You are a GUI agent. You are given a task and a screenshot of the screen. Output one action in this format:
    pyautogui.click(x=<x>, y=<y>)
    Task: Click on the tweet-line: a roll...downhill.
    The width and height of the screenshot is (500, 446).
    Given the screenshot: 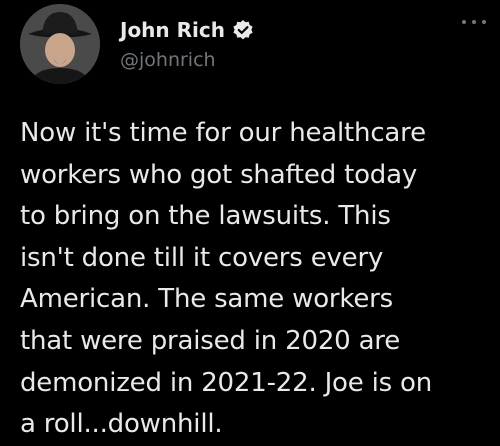 What is the action you would take?
    pyautogui.click(x=121, y=424)
    